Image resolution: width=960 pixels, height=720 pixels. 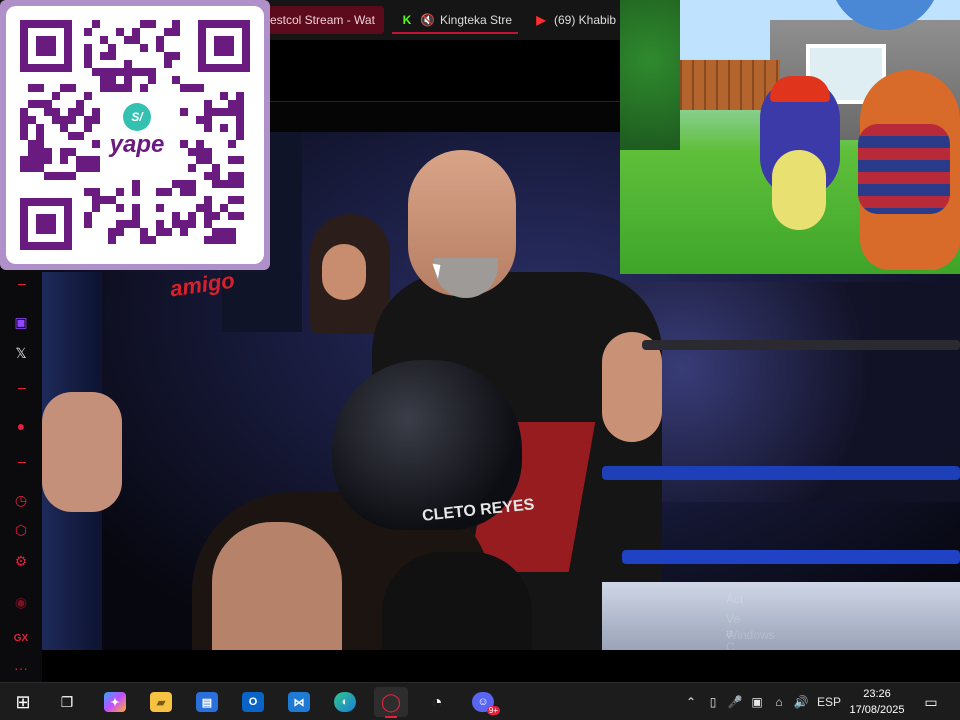 What do you see at coordinates (344, 272) in the screenshot?
I see `spectator-face` at bounding box center [344, 272].